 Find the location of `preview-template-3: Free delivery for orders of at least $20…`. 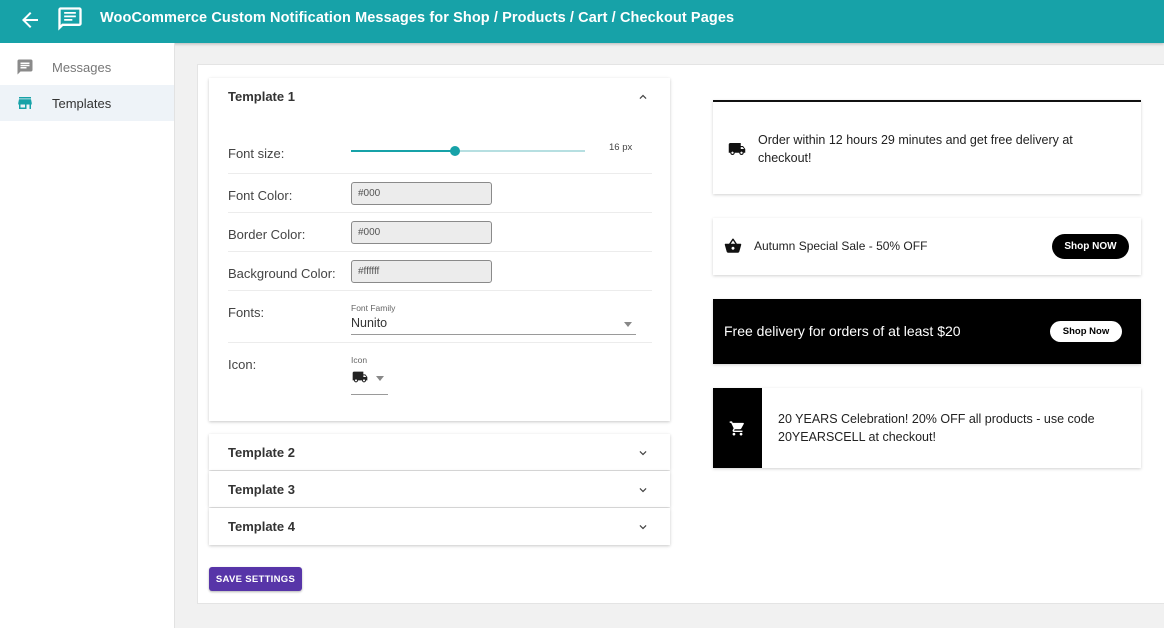

preview-template-3: Free delivery for orders of at least $20… is located at coordinates (927, 331).